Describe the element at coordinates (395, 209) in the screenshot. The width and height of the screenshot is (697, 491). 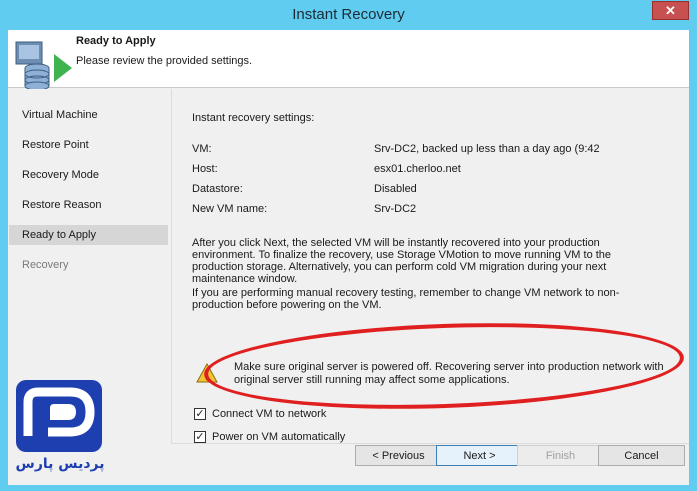
I see `new-vm-name-value: Srv-DC2` at that location.